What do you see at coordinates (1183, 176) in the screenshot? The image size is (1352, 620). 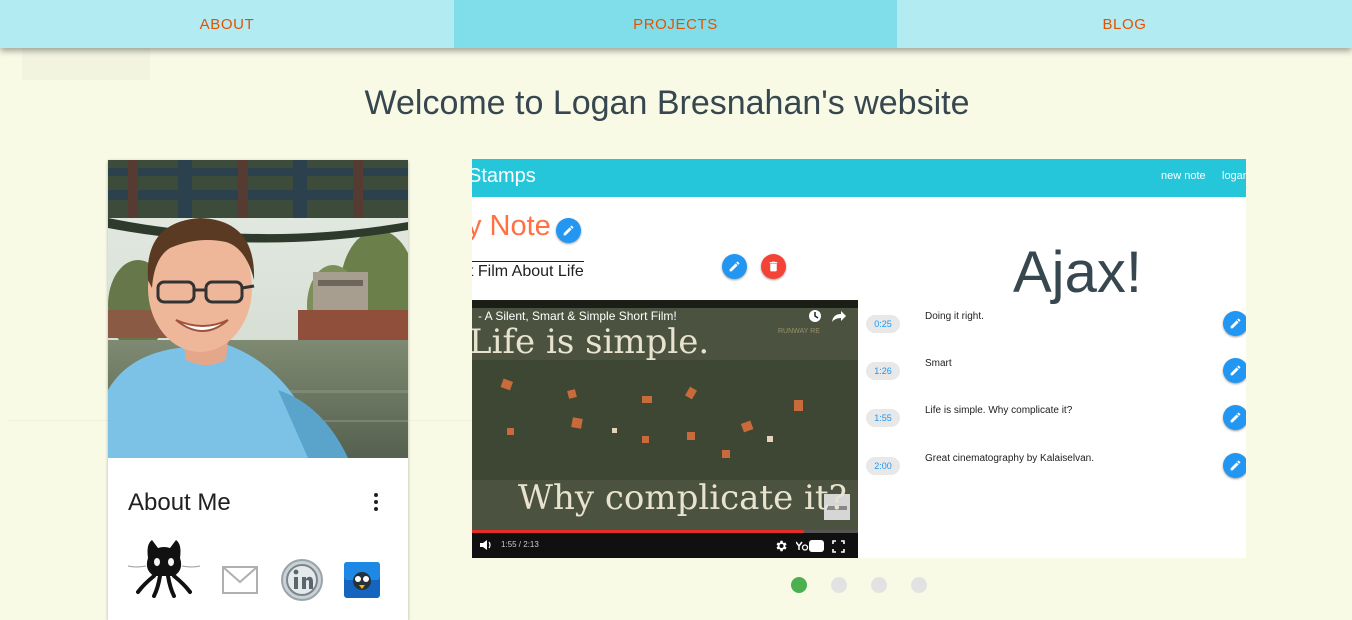 I see `new-note-link: new note` at bounding box center [1183, 176].